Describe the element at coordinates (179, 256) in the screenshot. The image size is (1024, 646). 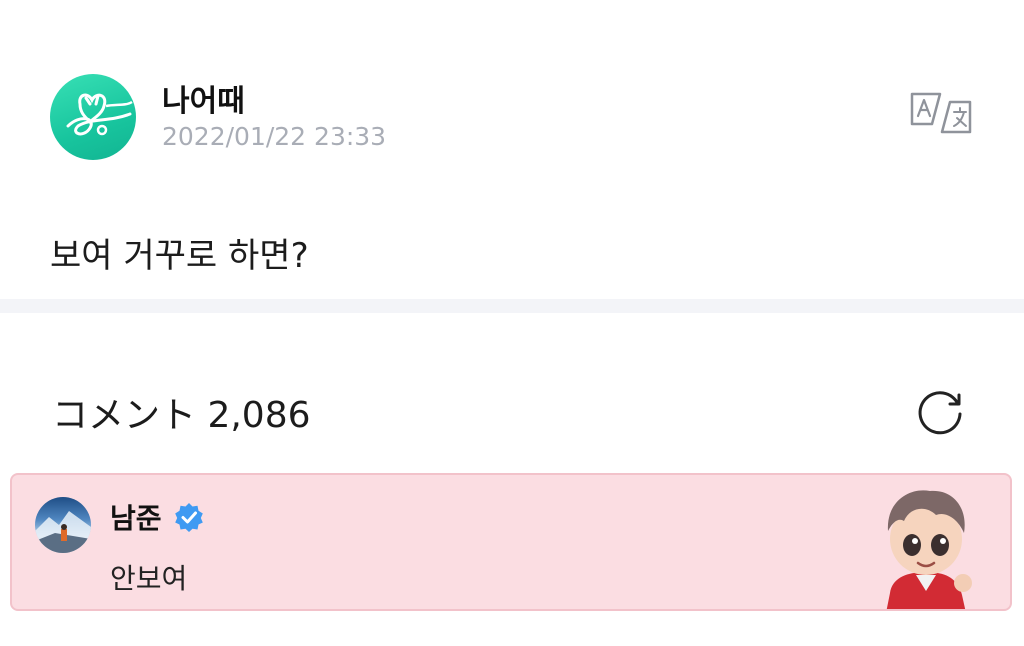
I see `post-body-text: 보여 거꾸로 하면?` at that location.